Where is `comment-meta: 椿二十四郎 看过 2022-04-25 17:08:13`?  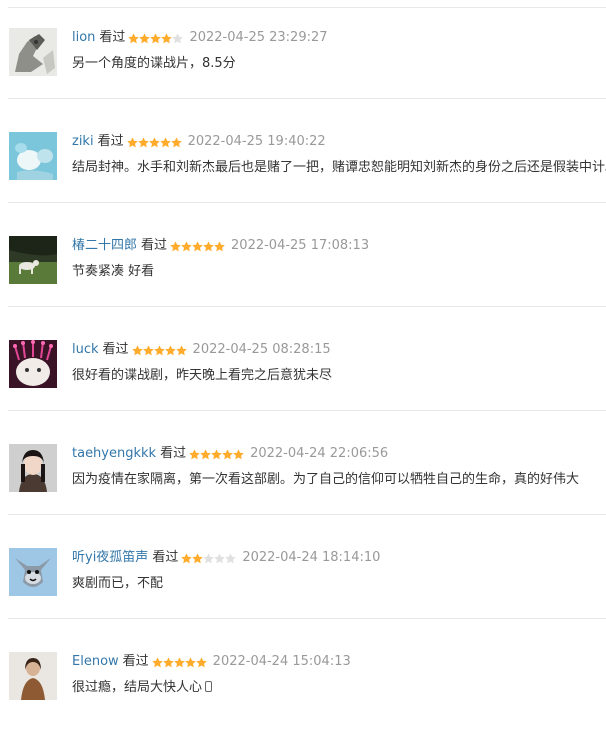
comment-meta: 椿二十四郎 看过 2022-04-25 17:08:13 is located at coordinates (220, 246).